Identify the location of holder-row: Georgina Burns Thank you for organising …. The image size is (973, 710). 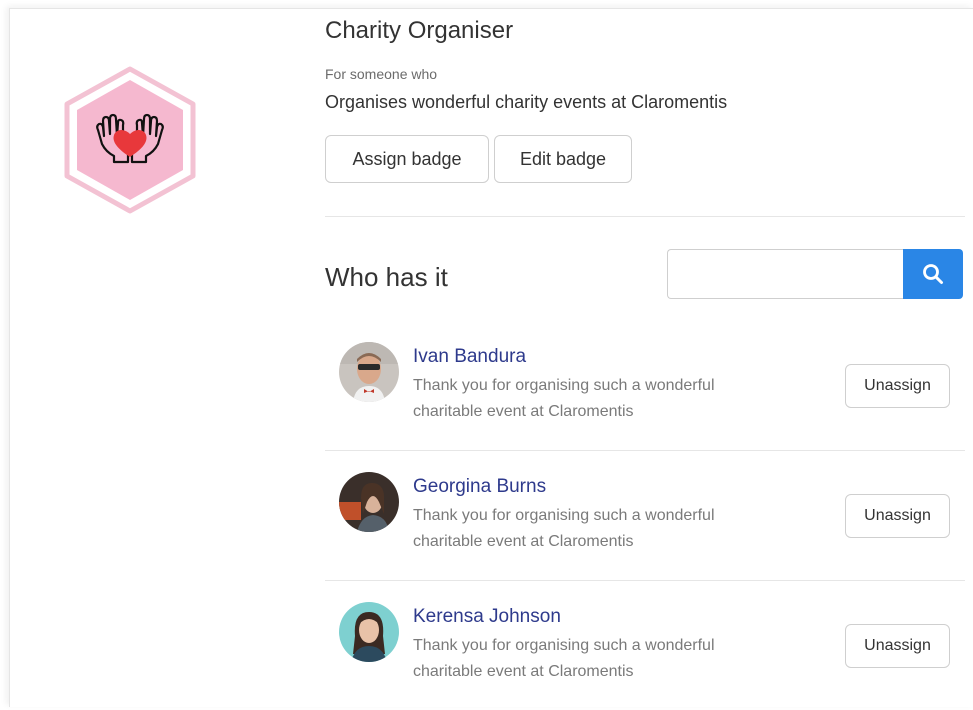
(645, 515).